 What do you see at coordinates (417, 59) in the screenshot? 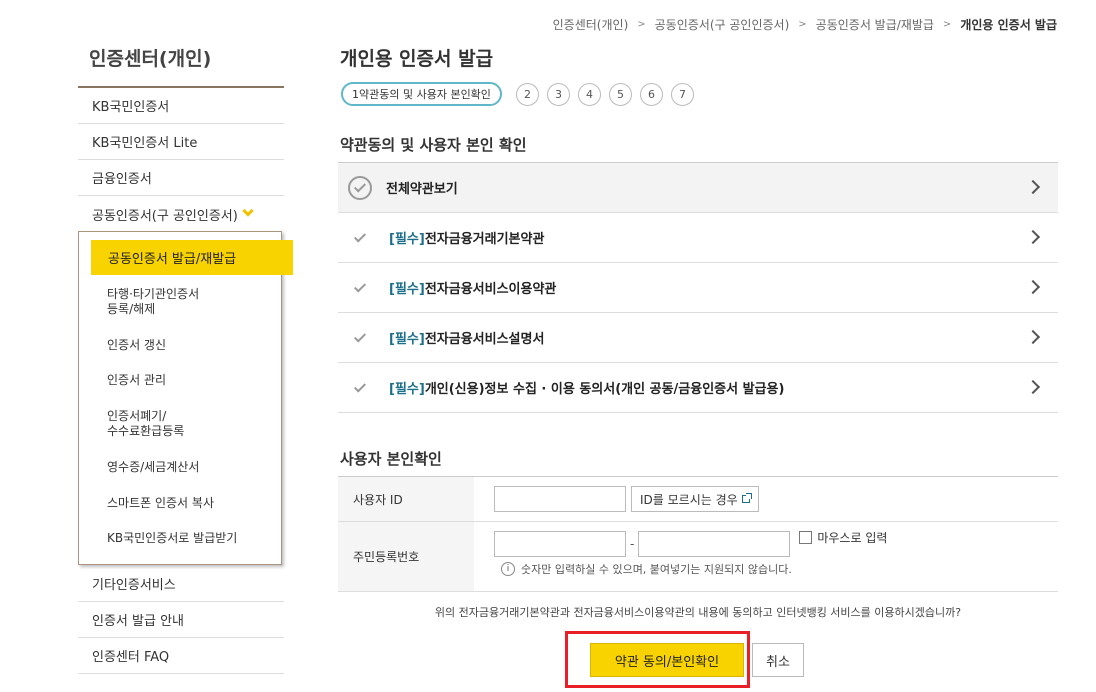
I see `page-title: 개인용 인증서 발급` at bounding box center [417, 59].